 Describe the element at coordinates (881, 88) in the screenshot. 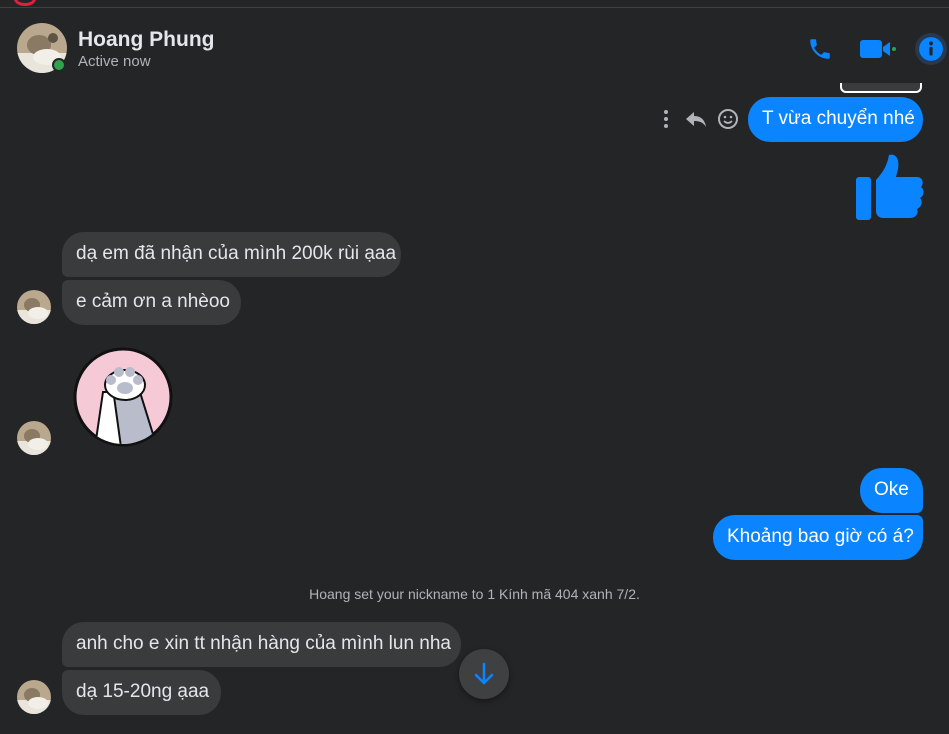

I see `previous-image-attachment` at that location.